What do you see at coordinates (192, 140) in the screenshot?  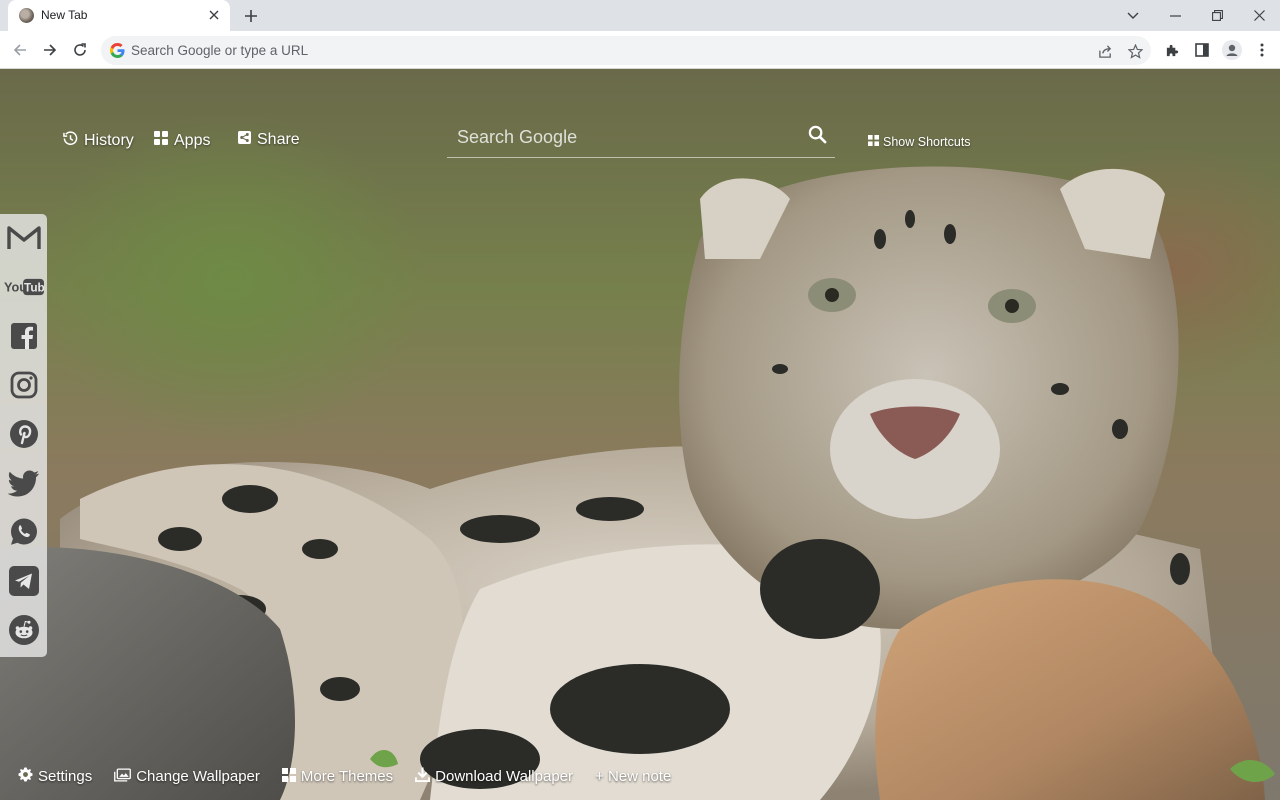 I see `apps-label: Apps` at bounding box center [192, 140].